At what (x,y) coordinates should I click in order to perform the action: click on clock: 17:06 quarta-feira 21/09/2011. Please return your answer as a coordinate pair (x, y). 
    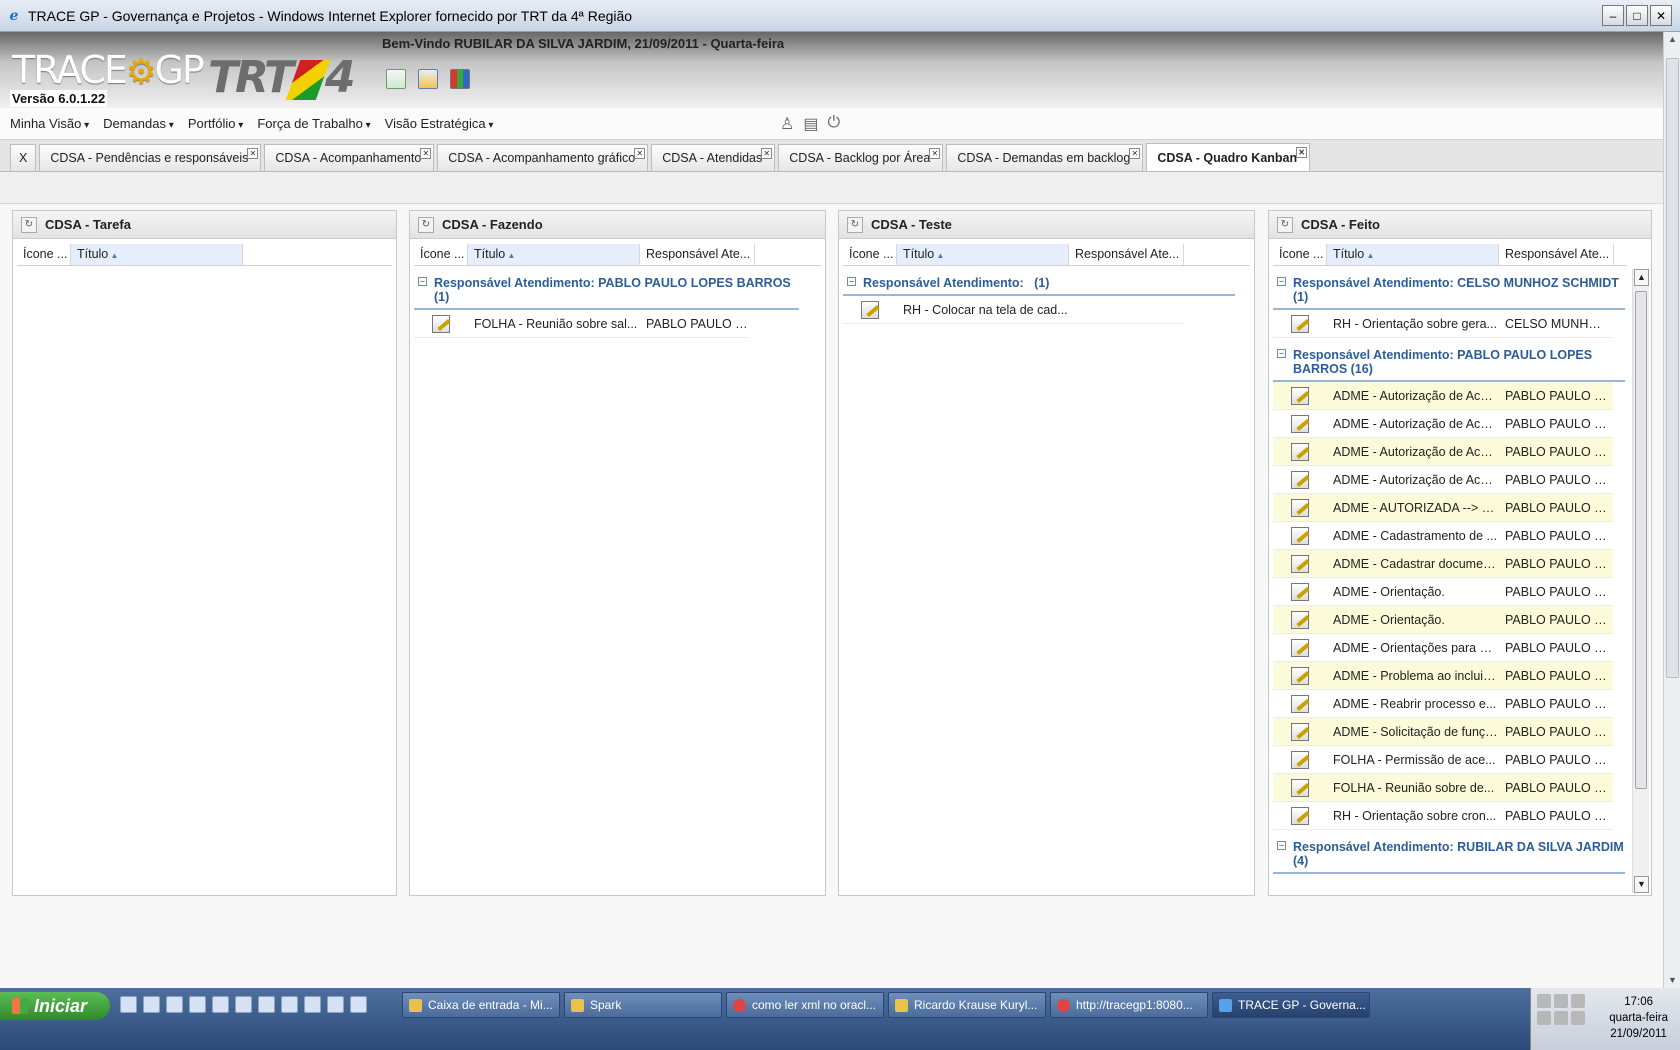
    Looking at the image, I should click on (1638, 1018).